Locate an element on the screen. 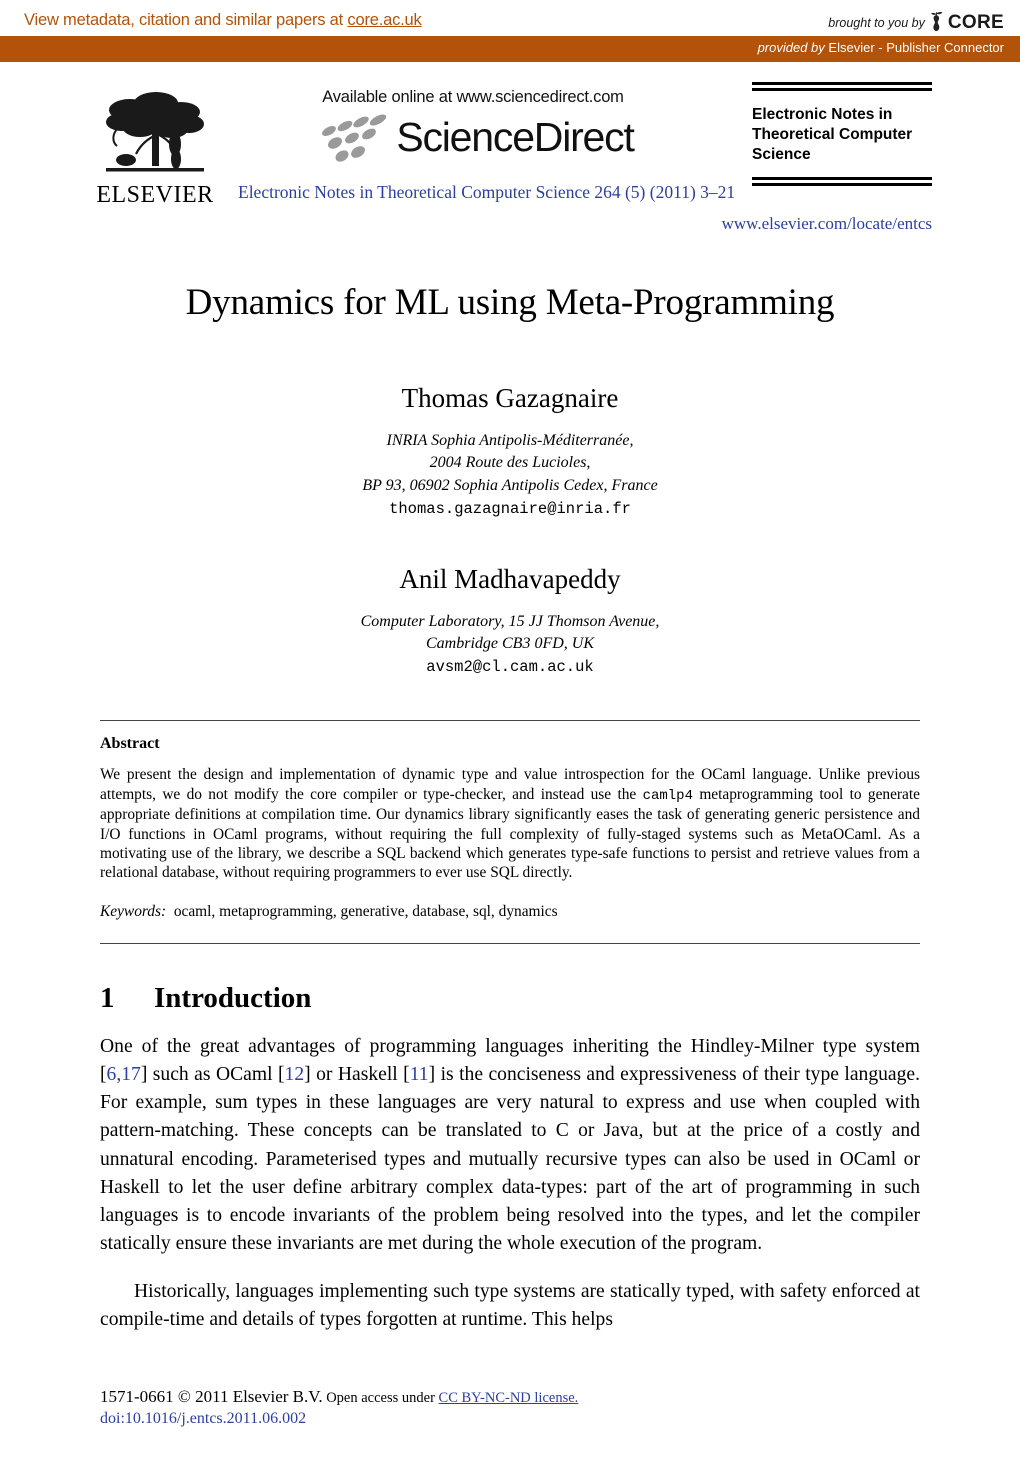 The image size is (1020, 1483). affiliation-line: Cambridge CB3 0FD, UK is located at coordinates (510, 644).